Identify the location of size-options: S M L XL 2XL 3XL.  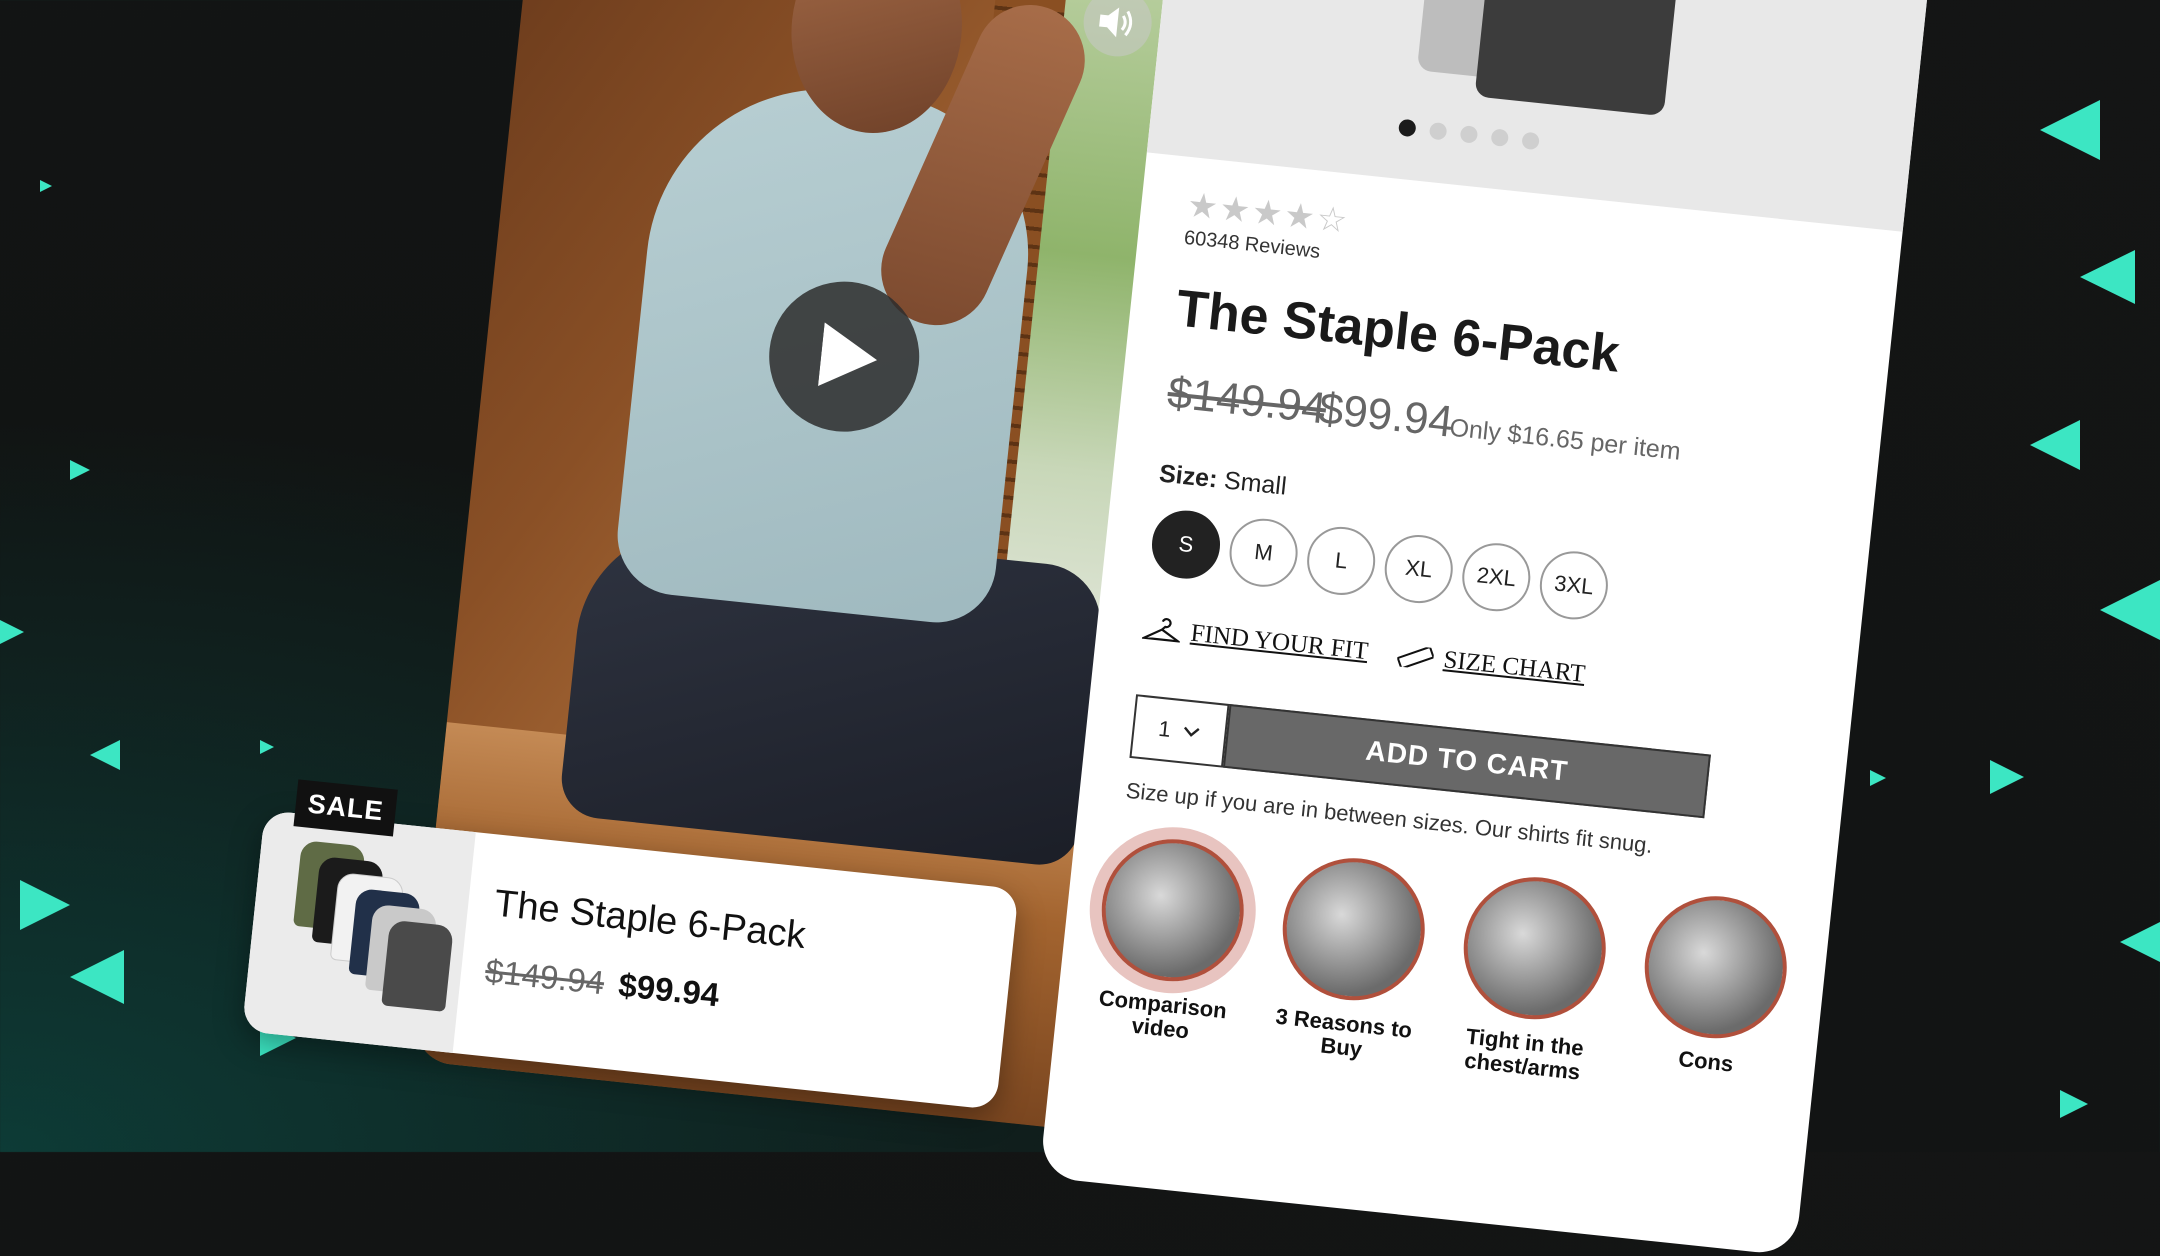
(1380, 565).